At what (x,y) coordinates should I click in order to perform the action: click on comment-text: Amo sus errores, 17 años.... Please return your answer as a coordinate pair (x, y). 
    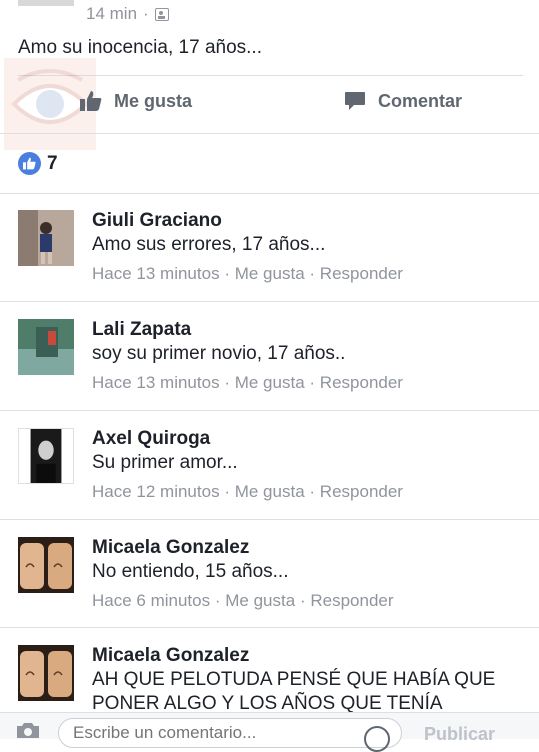
    Looking at the image, I should click on (209, 244).